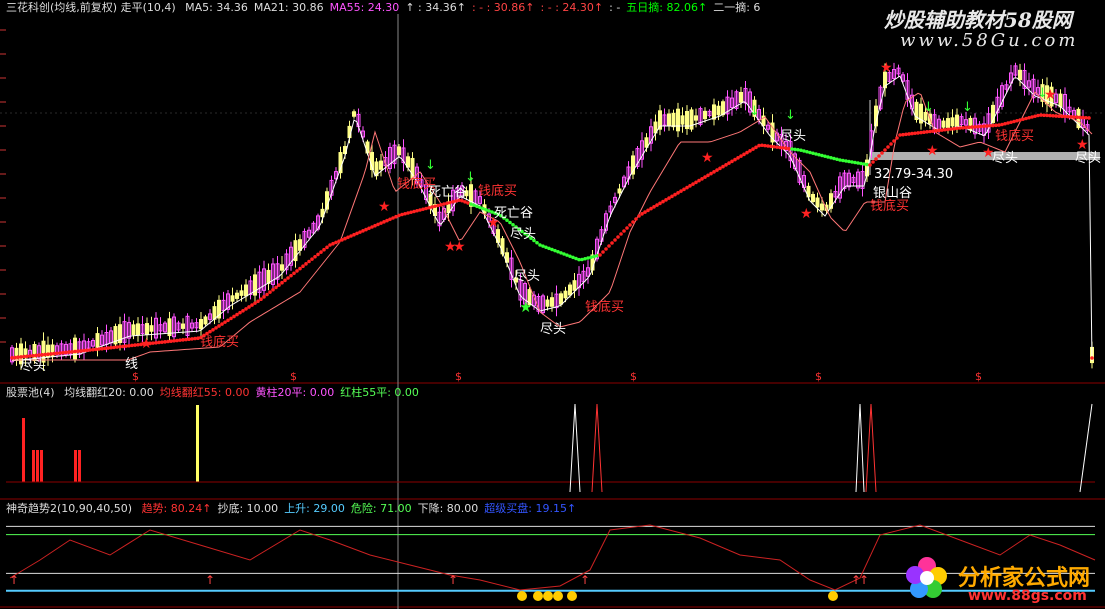 This screenshot has height=609, width=1105. What do you see at coordinates (927, 578) in the screenshot?
I see `watermark-flower-logo` at bounding box center [927, 578].